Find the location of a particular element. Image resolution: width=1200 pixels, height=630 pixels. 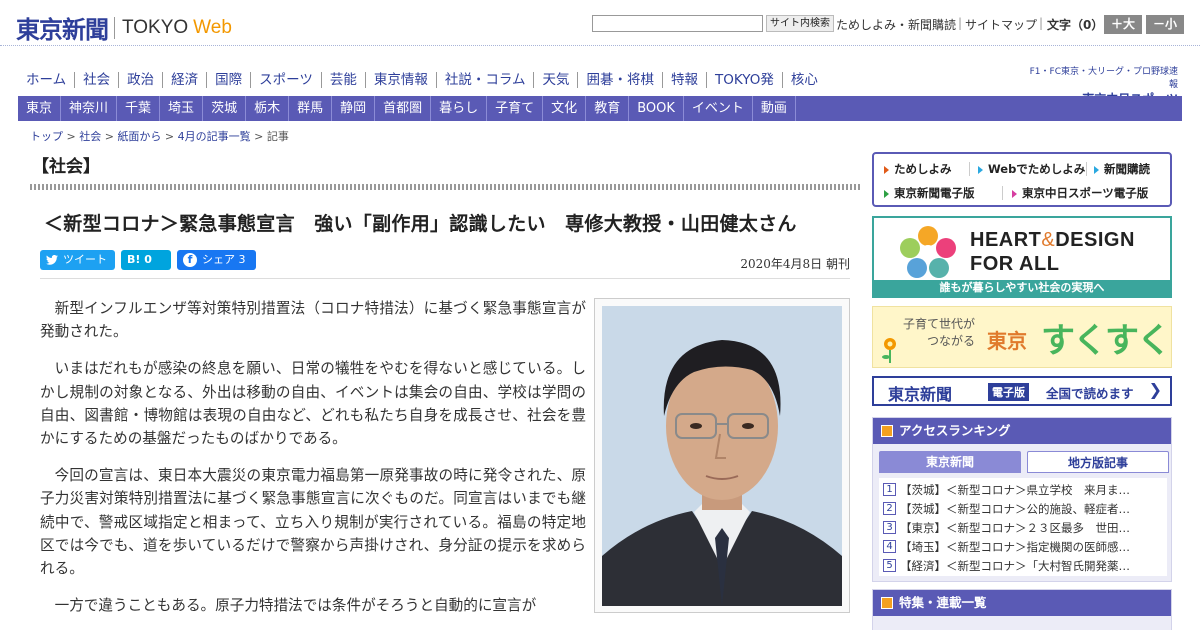

tab-local-edition: 地方版記事 is located at coordinates (1098, 462).